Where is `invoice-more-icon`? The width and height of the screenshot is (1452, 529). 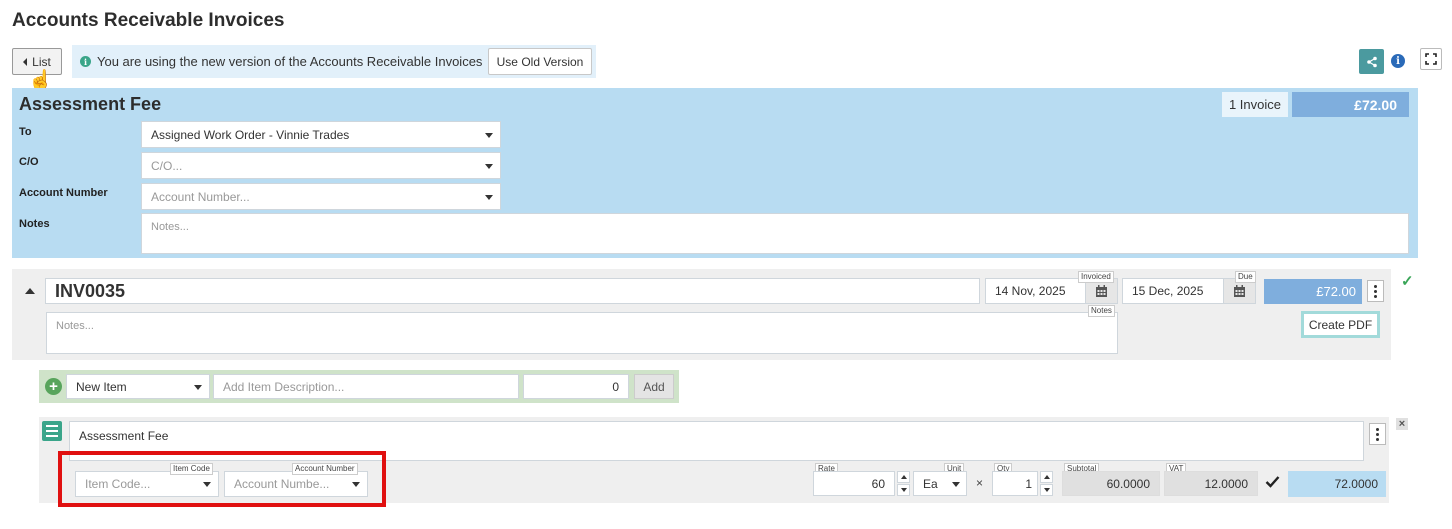
invoice-more-icon is located at coordinates (1375, 291).